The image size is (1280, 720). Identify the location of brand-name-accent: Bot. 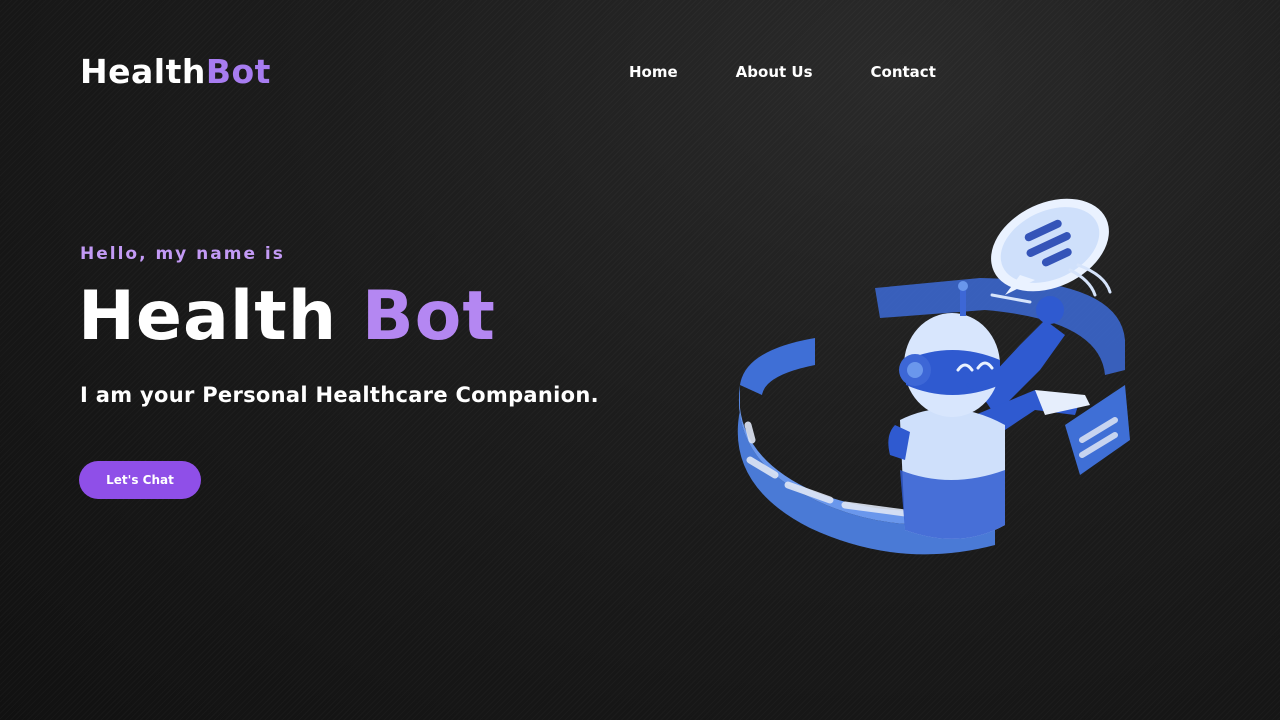
(238, 71).